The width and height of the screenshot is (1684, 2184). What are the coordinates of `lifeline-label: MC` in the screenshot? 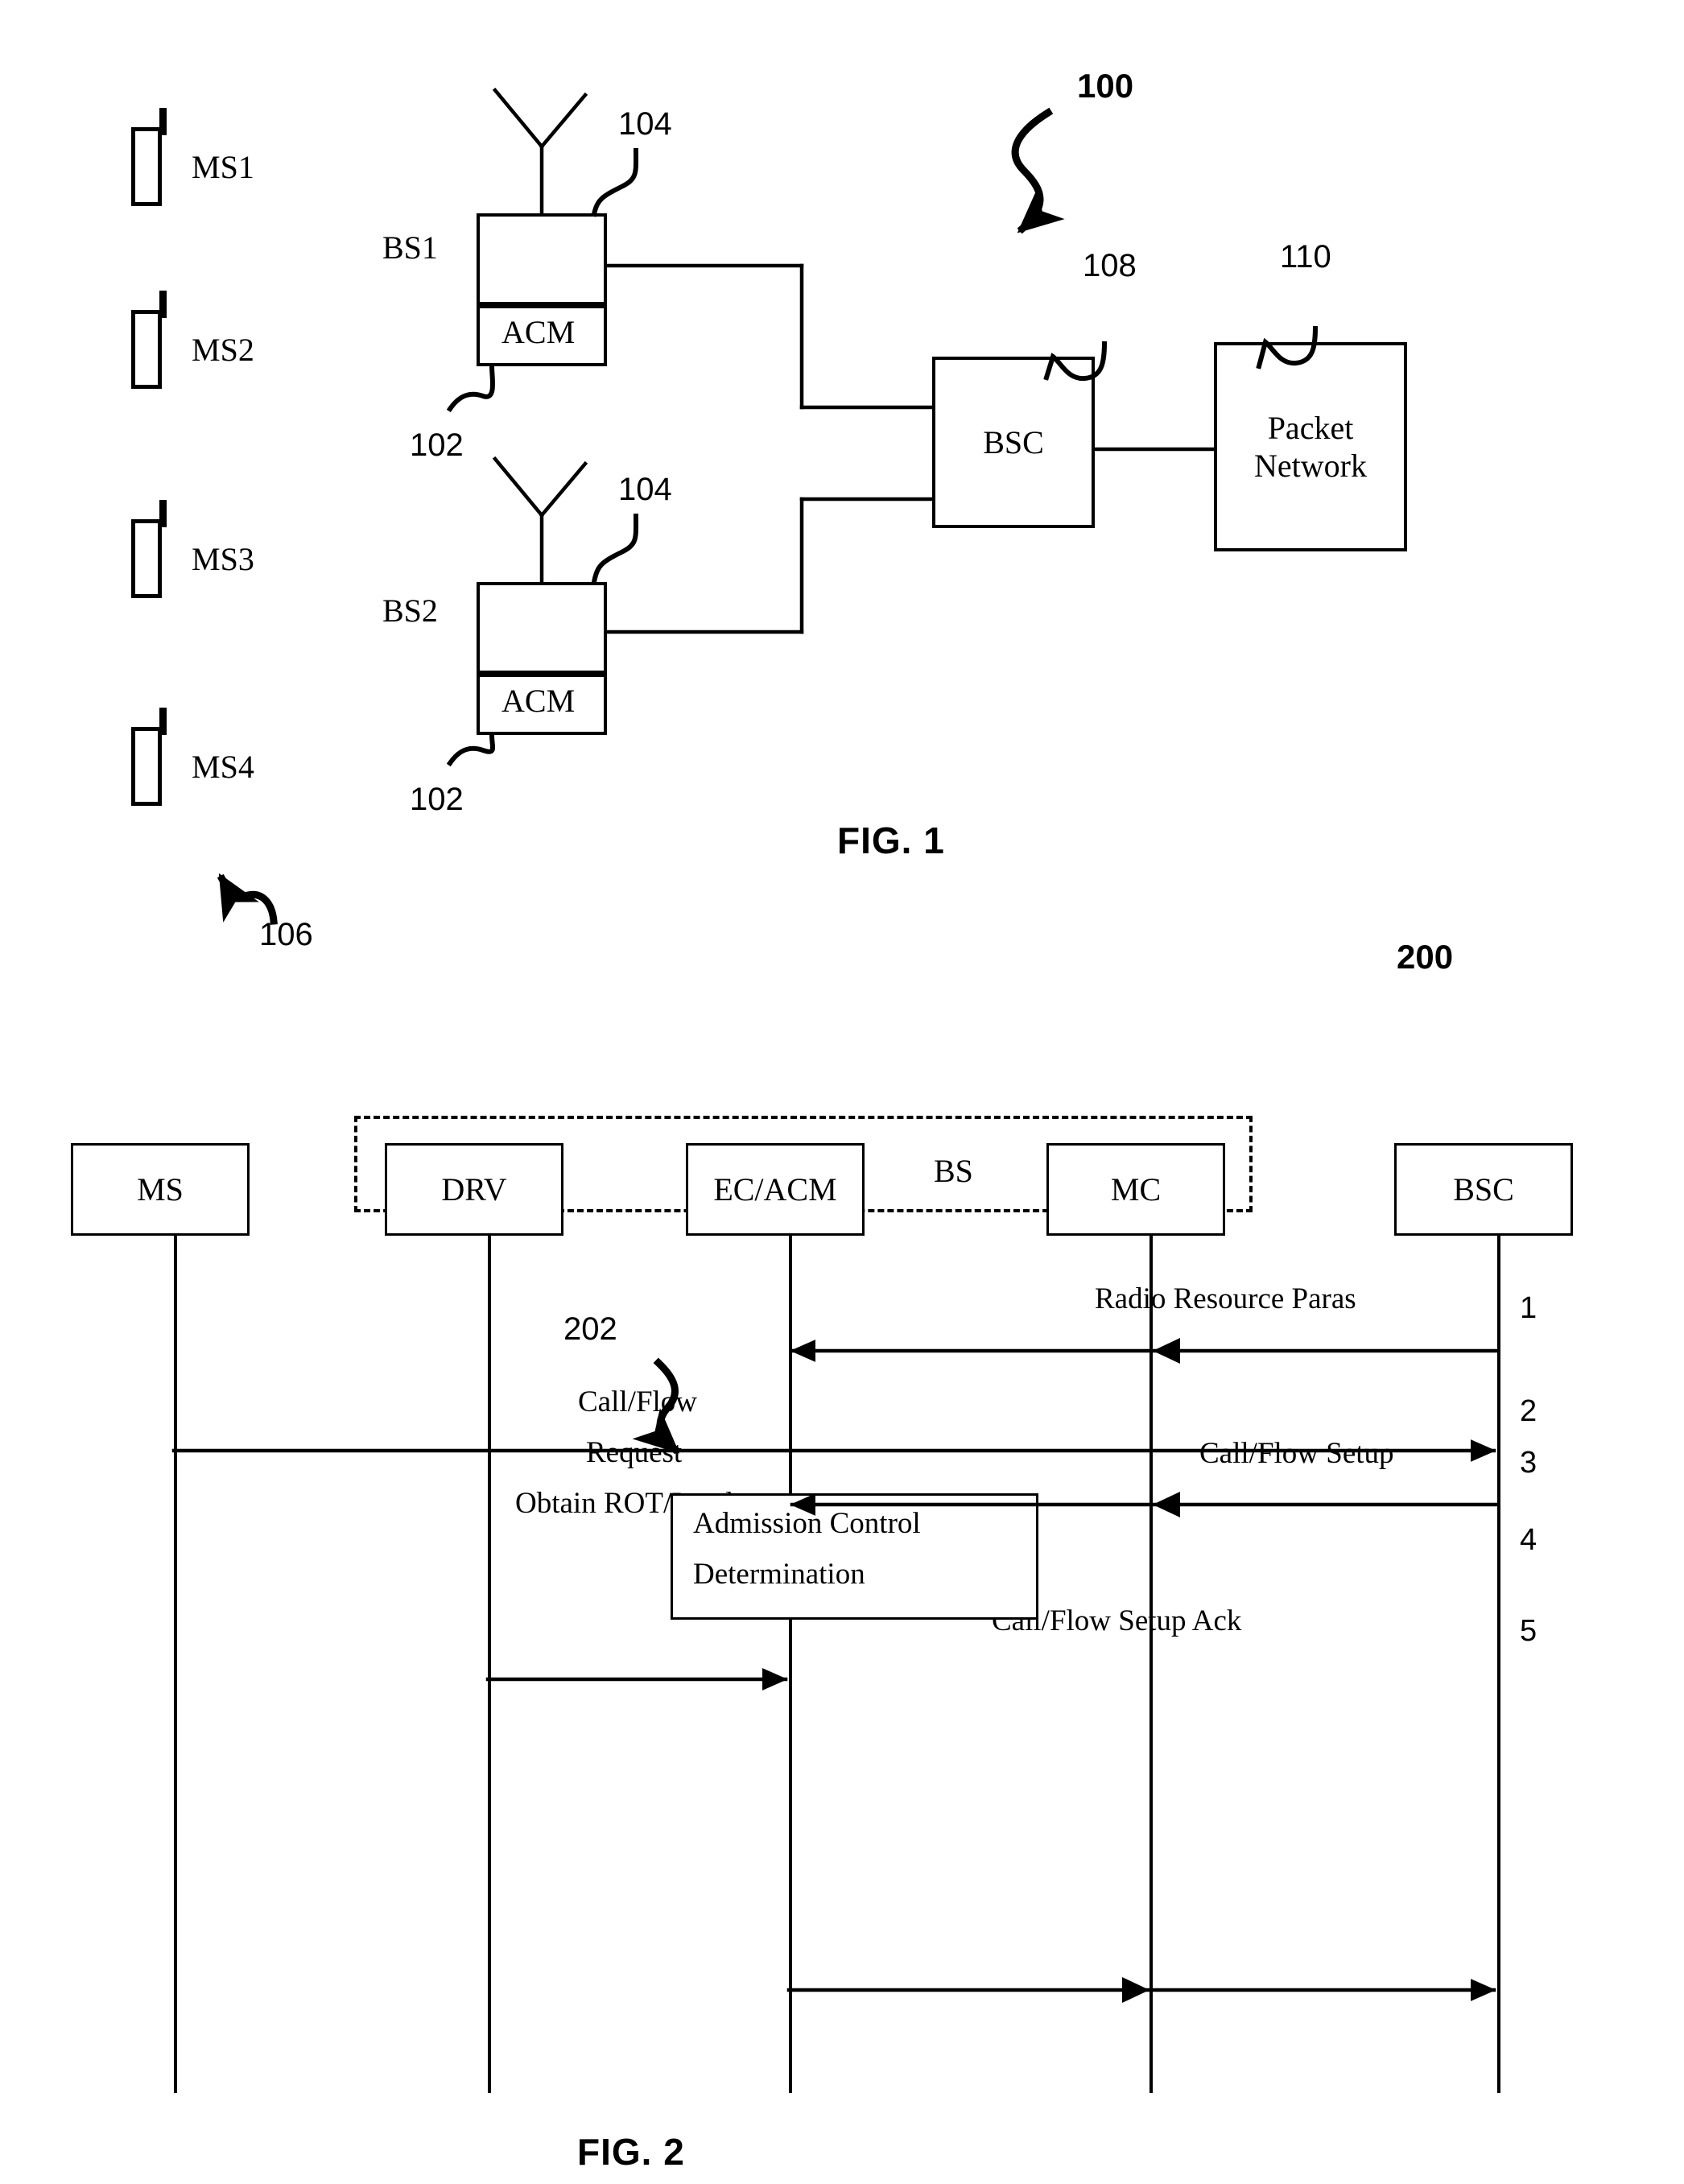 It's located at (1136, 1189).